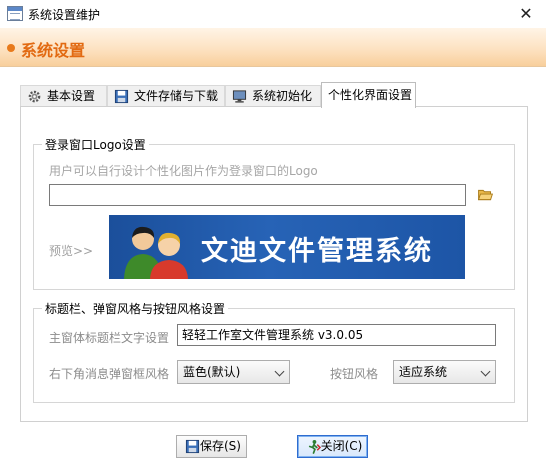 The width and height of the screenshot is (546, 471). Describe the element at coordinates (273, 14) in the screenshot. I see `title-bar: 系统设置维护 ✕` at that location.